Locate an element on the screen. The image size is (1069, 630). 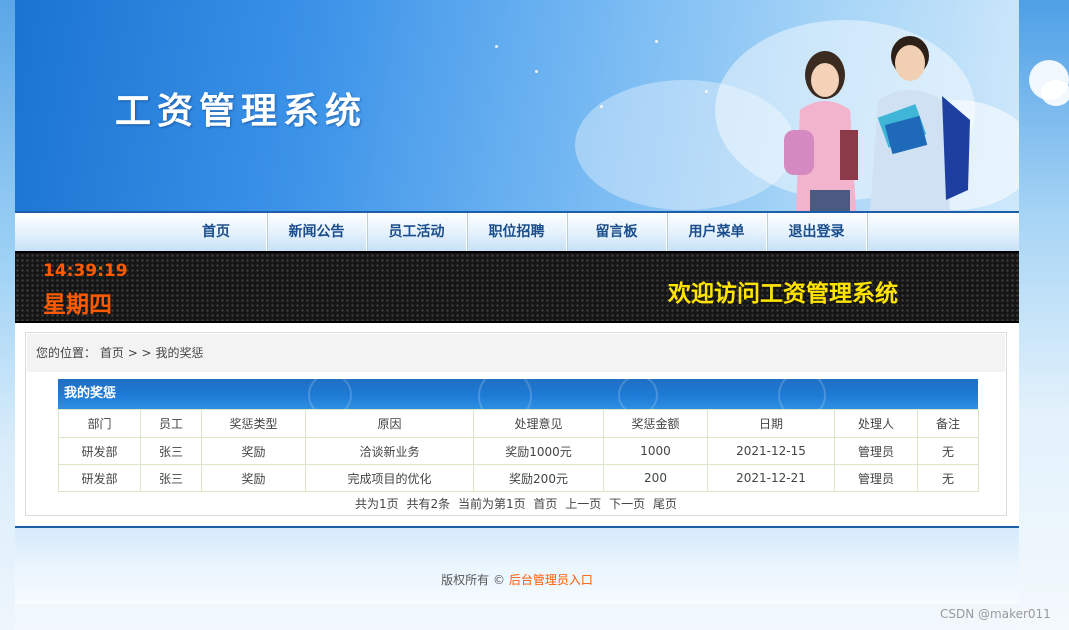
nav-news: 新闻公告 is located at coordinates (317, 232).